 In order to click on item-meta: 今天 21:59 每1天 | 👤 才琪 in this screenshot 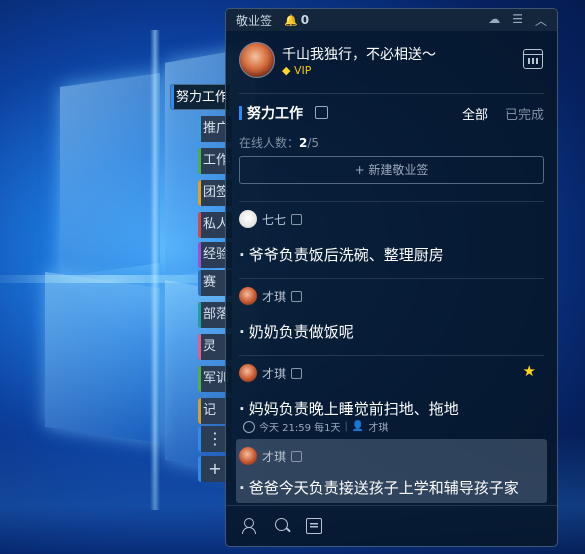, I will do `click(315, 426)`.